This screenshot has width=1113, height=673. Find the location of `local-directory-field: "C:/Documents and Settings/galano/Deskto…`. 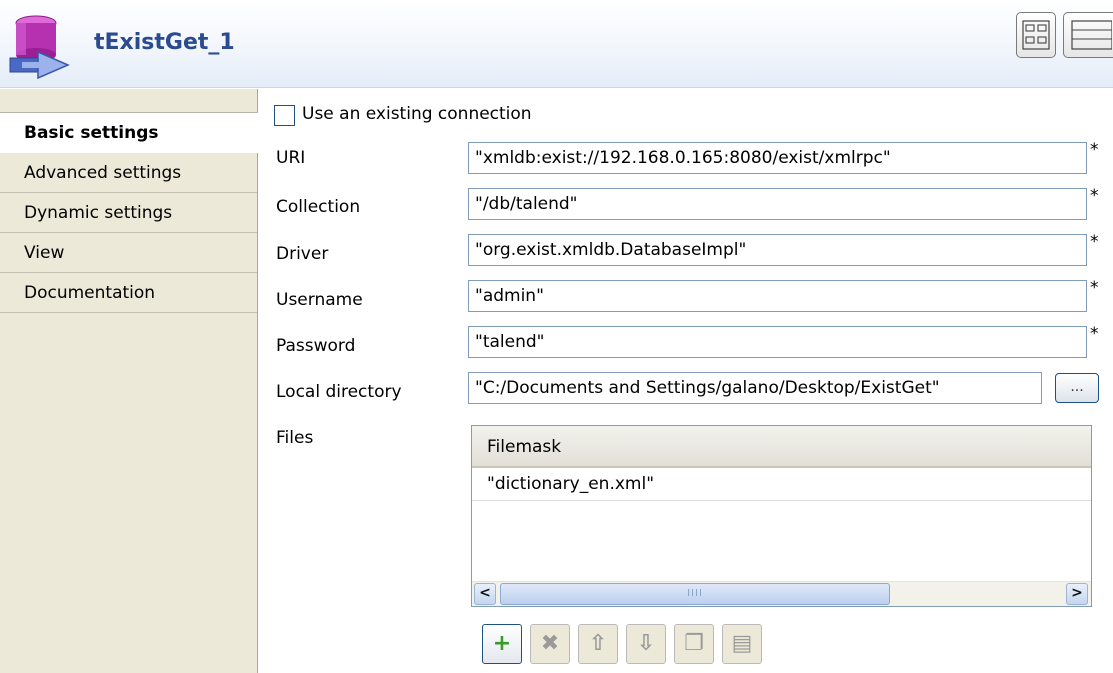

local-directory-field: "C:/Documents and Settings/galano/Deskto… is located at coordinates (755, 388).